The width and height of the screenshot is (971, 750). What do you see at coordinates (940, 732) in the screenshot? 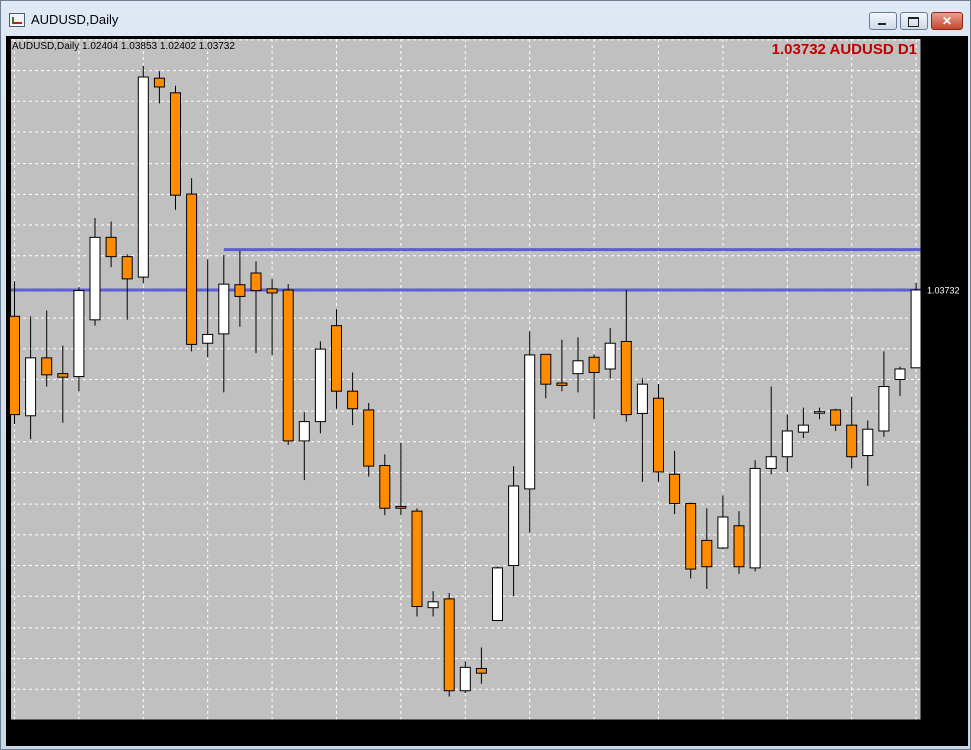
I see `time-tick-label: 3 Jan 2012` at bounding box center [940, 732].